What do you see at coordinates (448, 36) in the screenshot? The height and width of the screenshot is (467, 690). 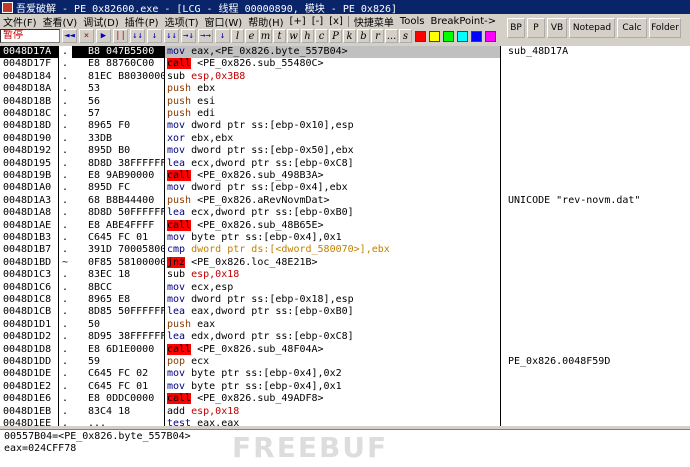 I see `color-green-square` at bounding box center [448, 36].